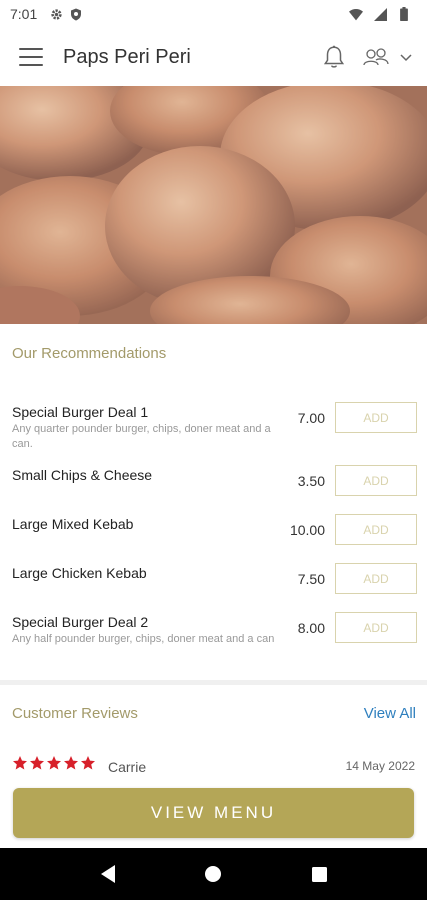 The image size is (427, 900). What do you see at coordinates (356, 14) in the screenshot?
I see `wifi-icon` at bounding box center [356, 14].